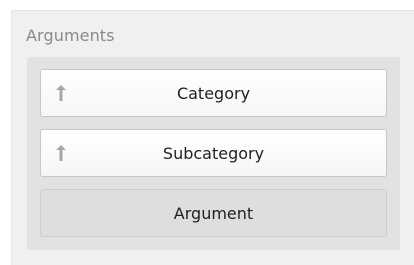  Describe the element at coordinates (70, 35) in the screenshot. I see `section-title: Arguments` at that location.